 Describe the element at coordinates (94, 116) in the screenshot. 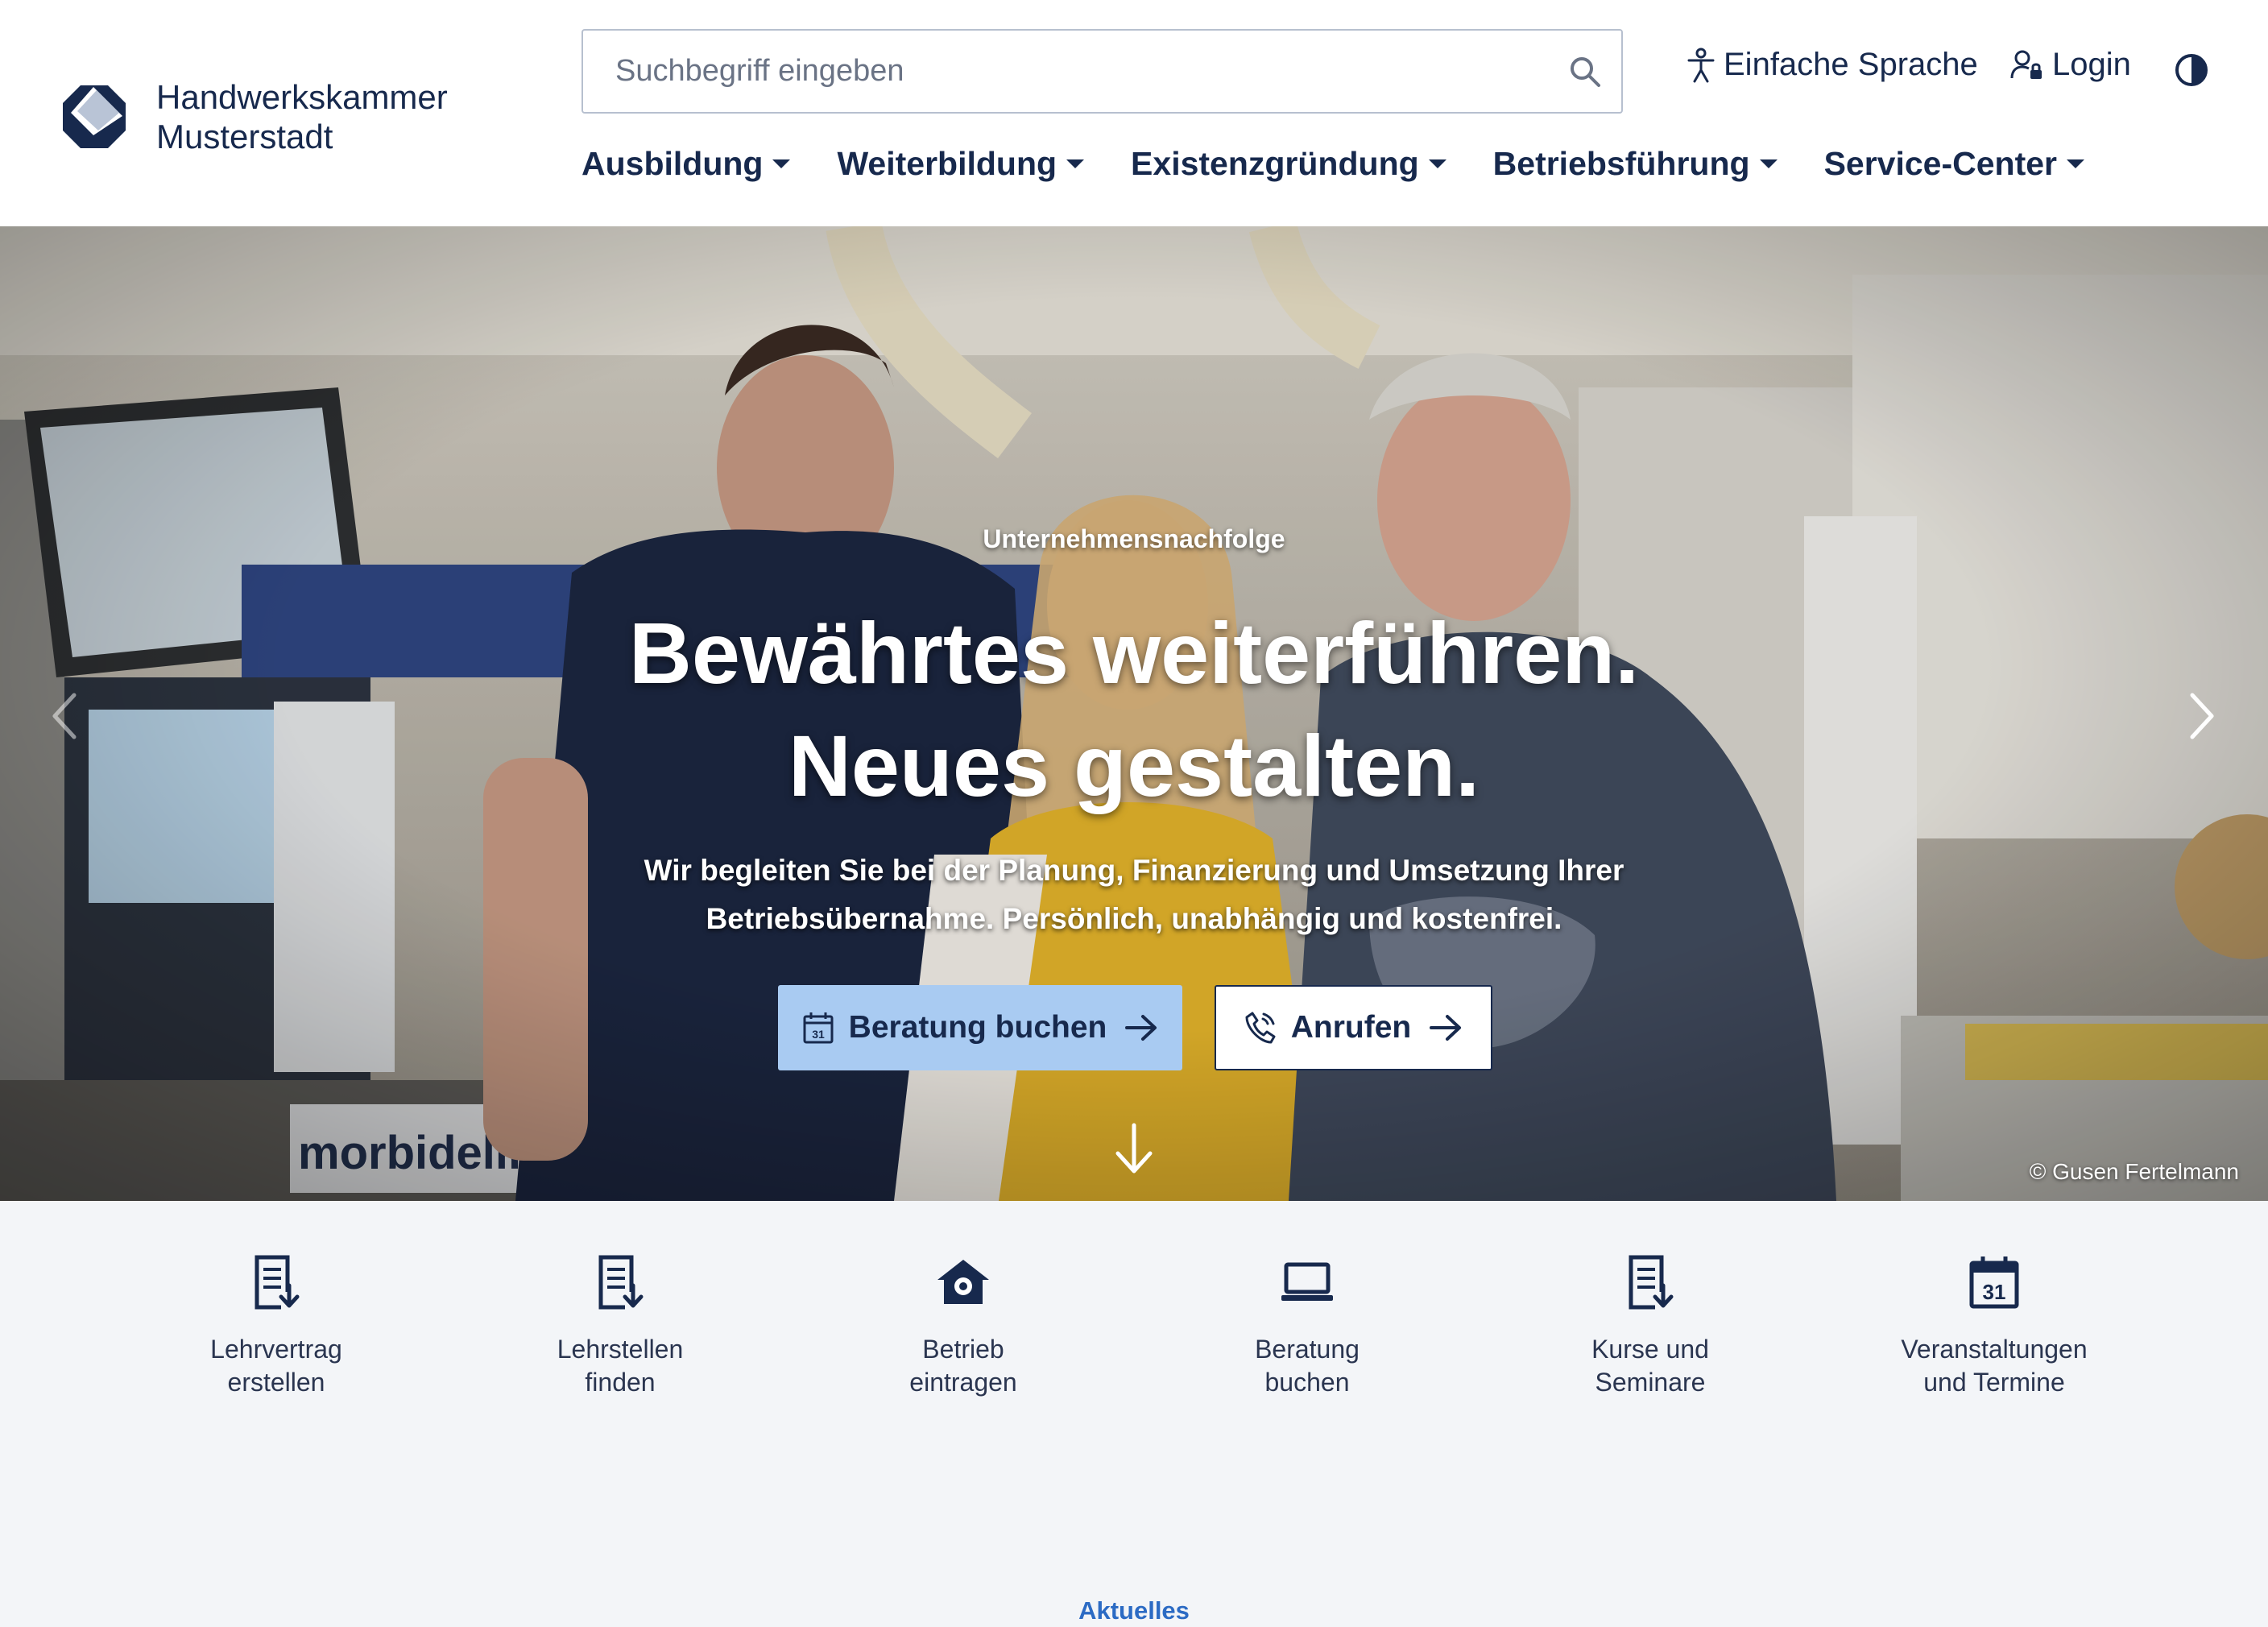

I see `logo-mark-icon` at that location.